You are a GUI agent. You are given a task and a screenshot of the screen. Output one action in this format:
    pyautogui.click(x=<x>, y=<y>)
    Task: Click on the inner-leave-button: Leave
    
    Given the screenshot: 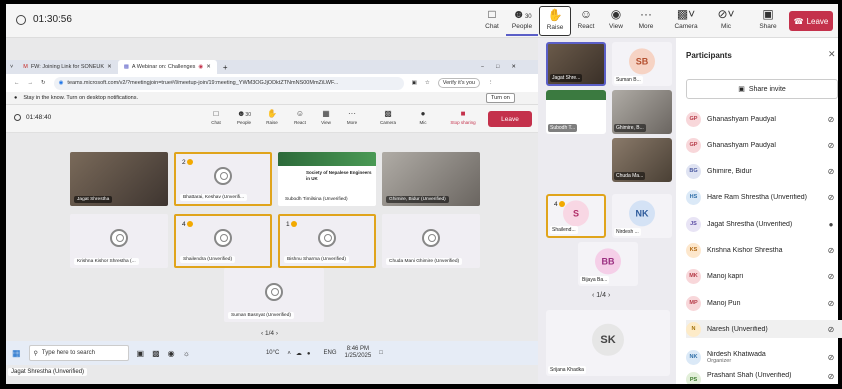 What is the action you would take?
    pyautogui.click(x=510, y=119)
    